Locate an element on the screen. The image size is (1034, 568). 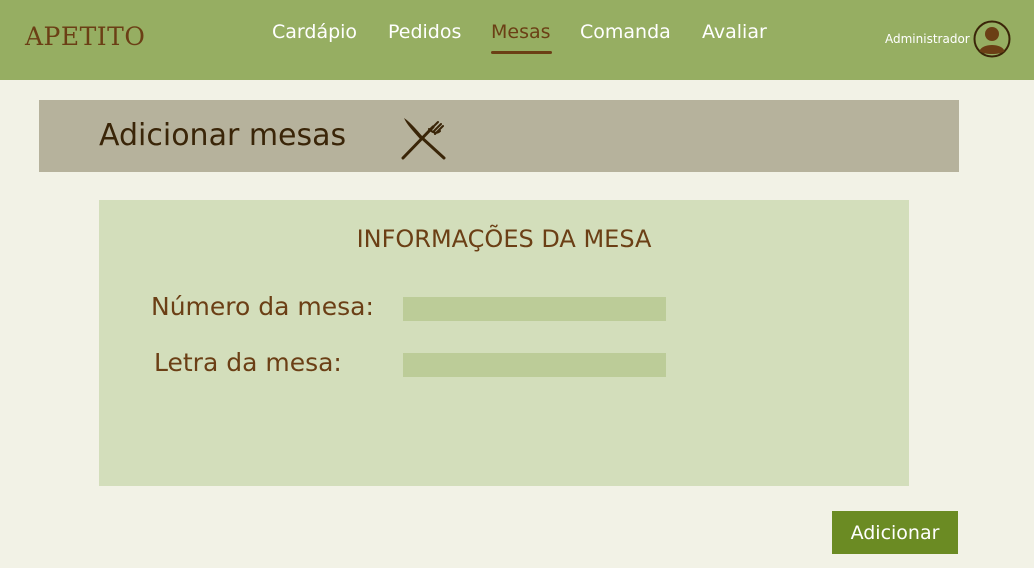
nav-item-comanda: Comanda is located at coordinates (625, 32).